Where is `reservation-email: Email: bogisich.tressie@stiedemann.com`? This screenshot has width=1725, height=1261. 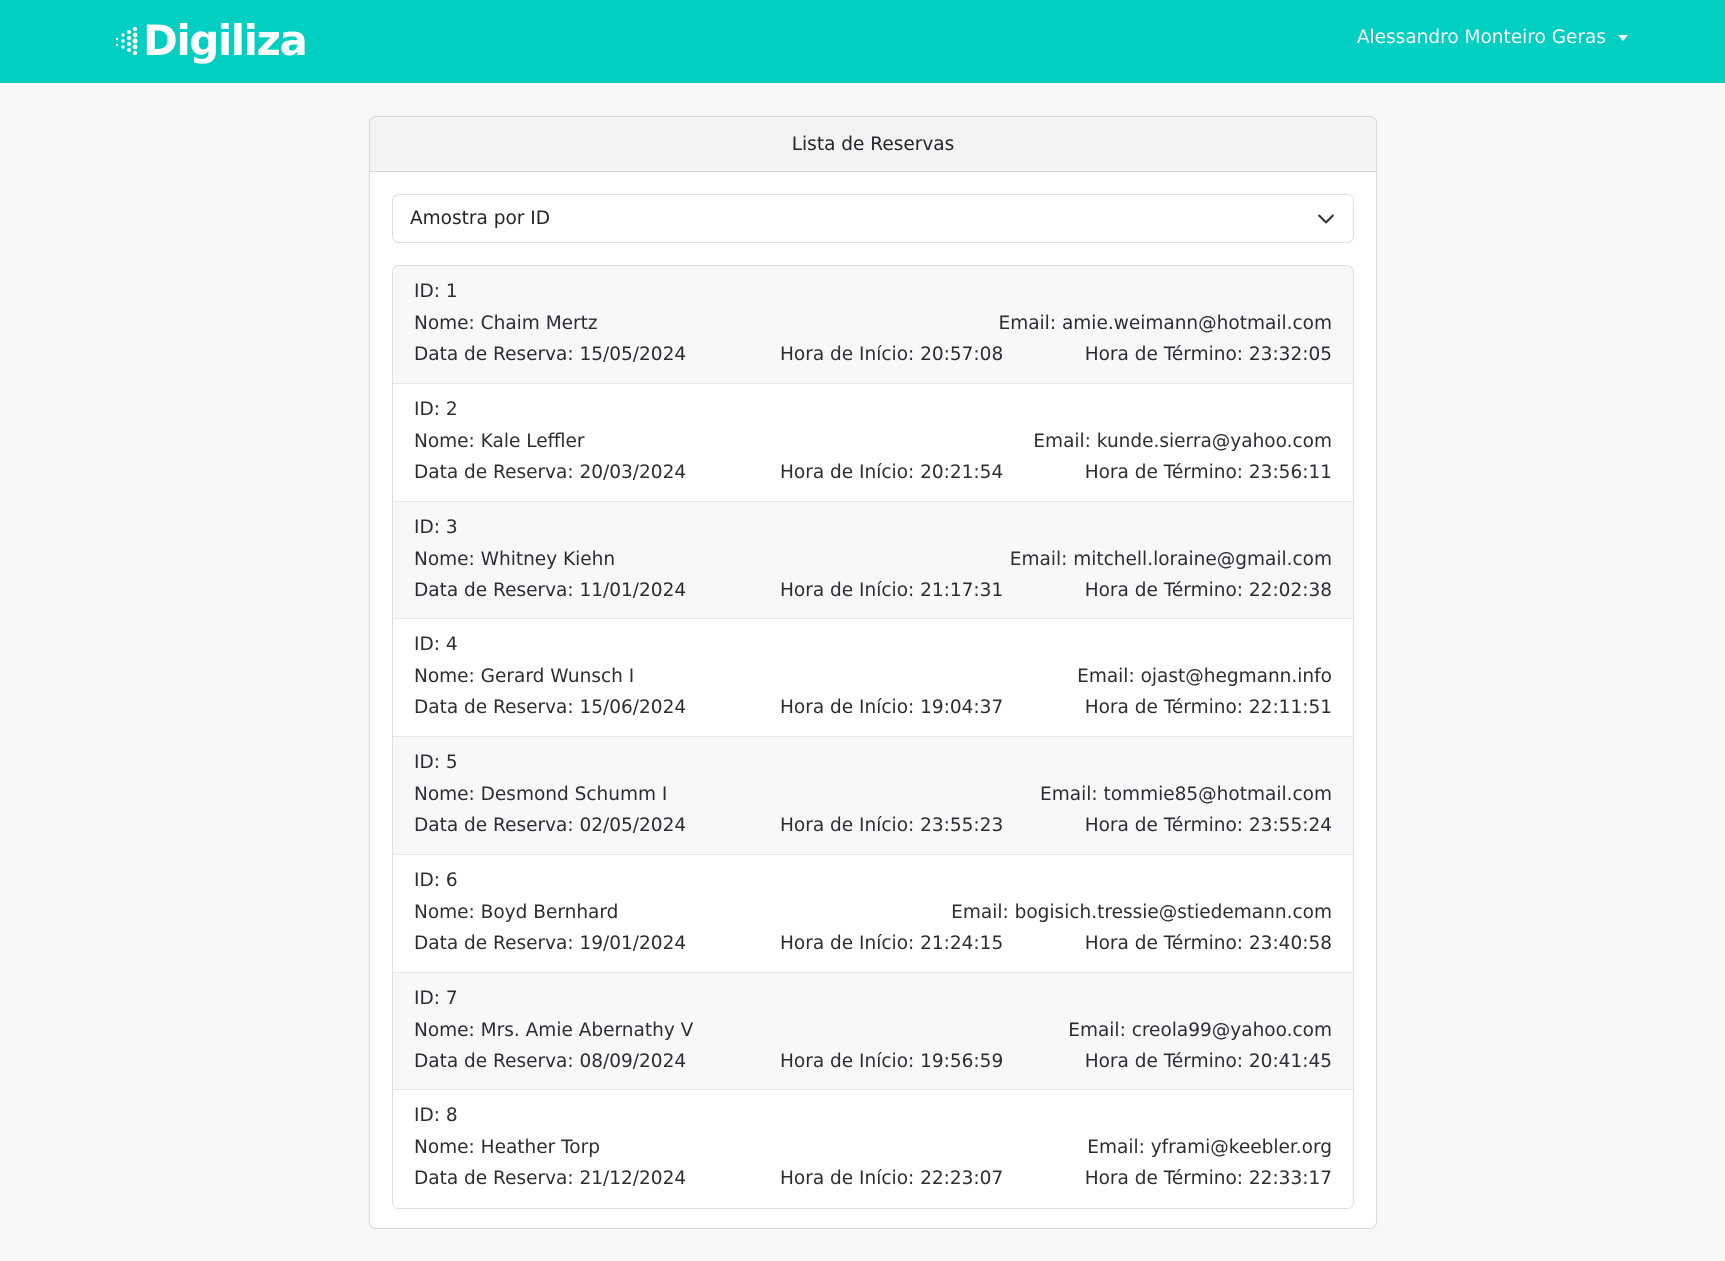 reservation-email: Email: bogisich.tressie@stiedemann.com is located at coordinates (1141, 912).